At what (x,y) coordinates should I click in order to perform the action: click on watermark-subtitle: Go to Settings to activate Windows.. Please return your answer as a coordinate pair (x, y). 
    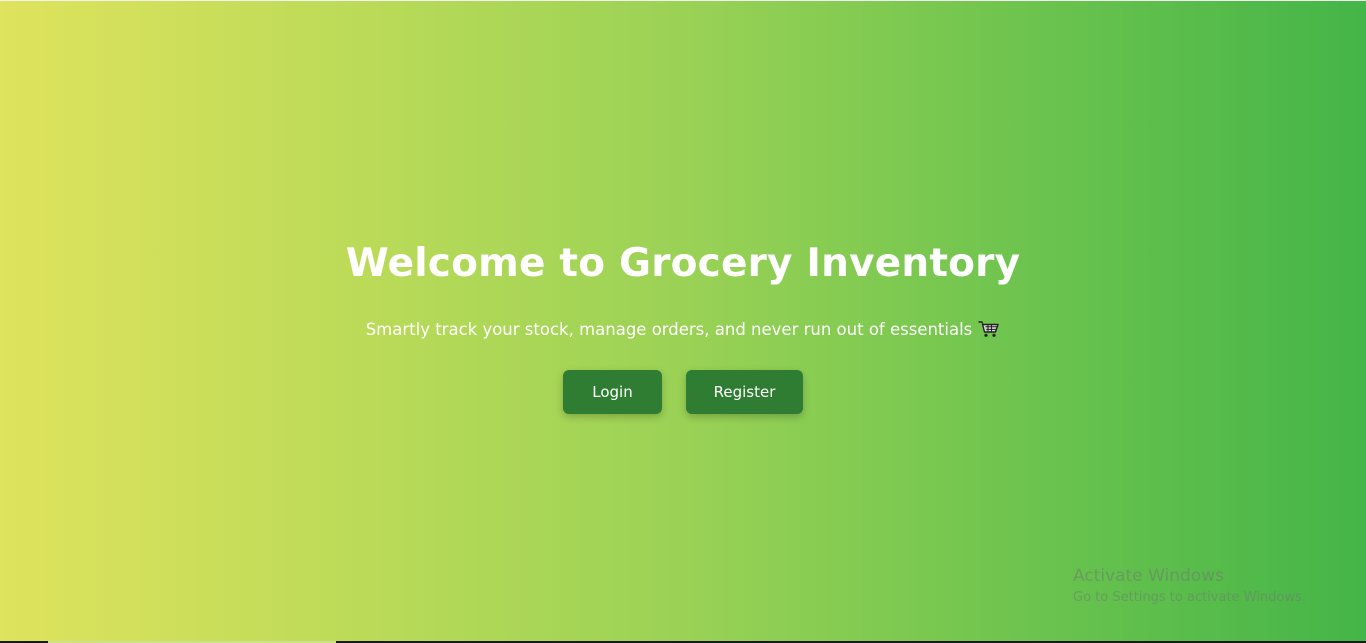
    Looking at the image, I should click on (1189, 597).